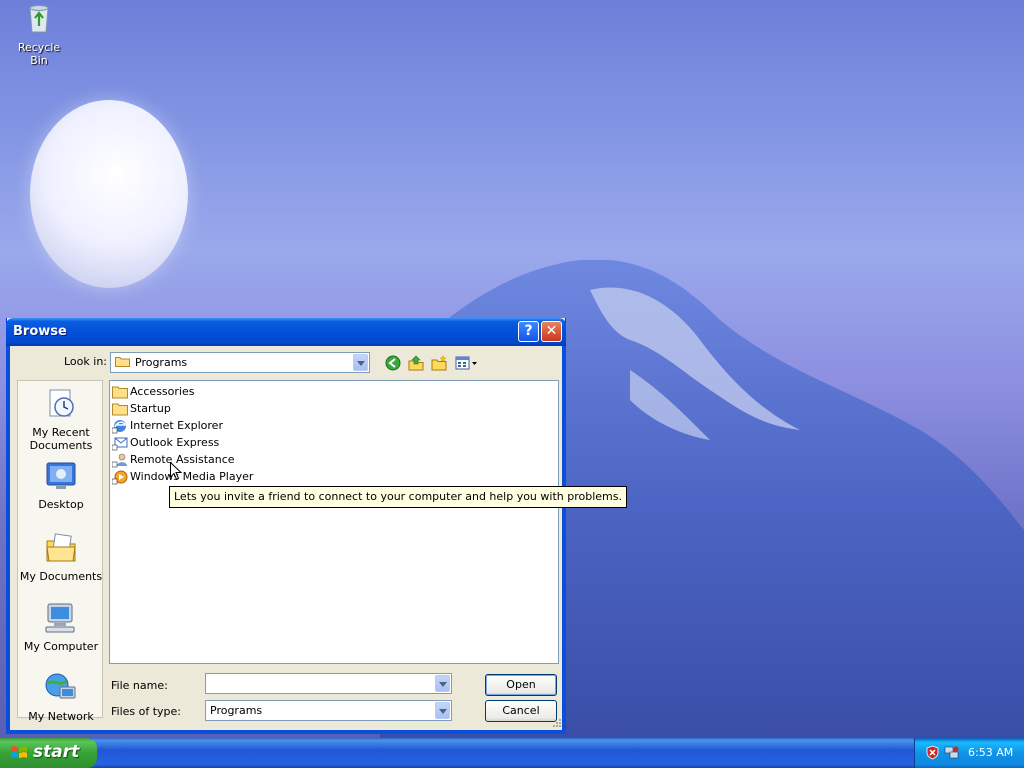 This screenshot has width=1024, height=768. I want to click on clock: 6:53 AM, so click(991, 752).